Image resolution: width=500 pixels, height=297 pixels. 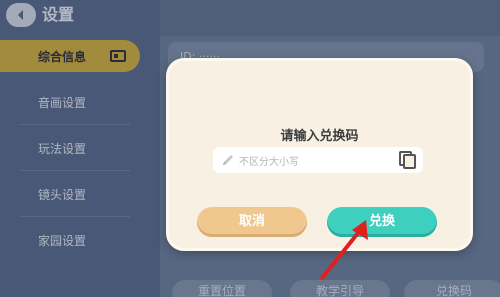 What do you see at coordinates (269, 162) in the screenshot?
I see `input-placeholder: 不区分大小写` at bounding box center [269, 162].